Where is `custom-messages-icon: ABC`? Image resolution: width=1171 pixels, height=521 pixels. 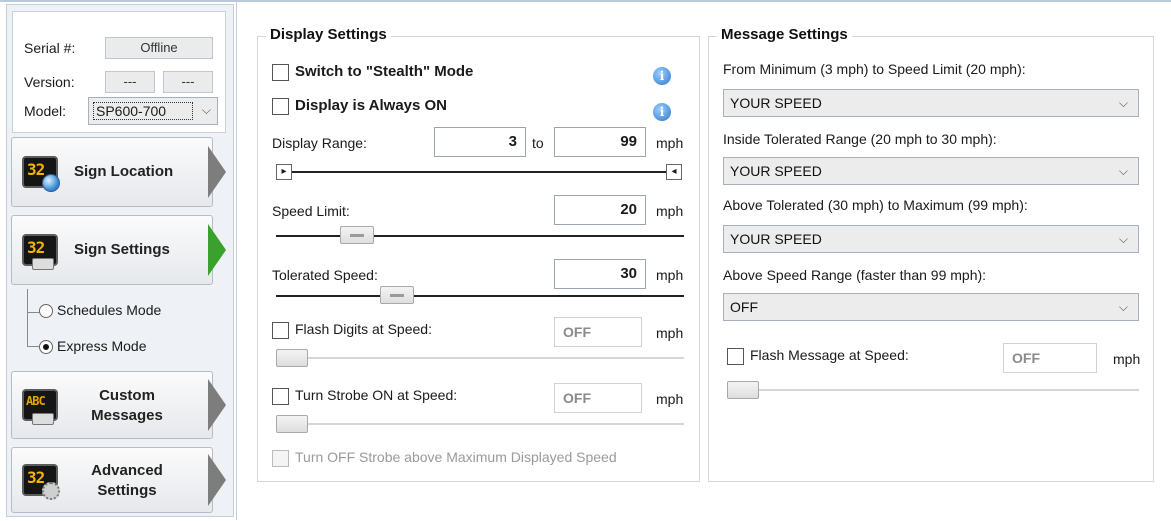 custom-messages-icon: ABC is located at coordinates (40, 407).